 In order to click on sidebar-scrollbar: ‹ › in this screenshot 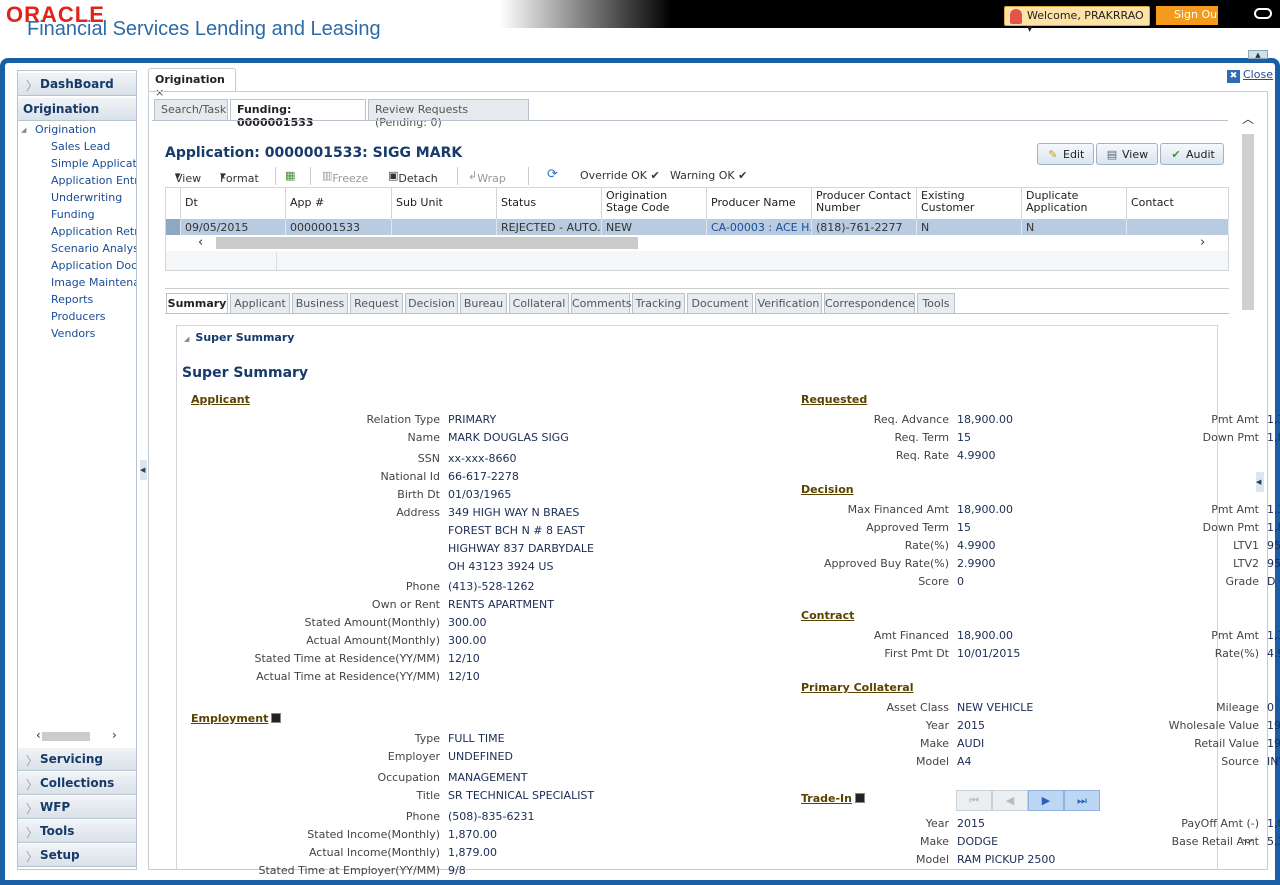, I will do `click(77, 736)`.